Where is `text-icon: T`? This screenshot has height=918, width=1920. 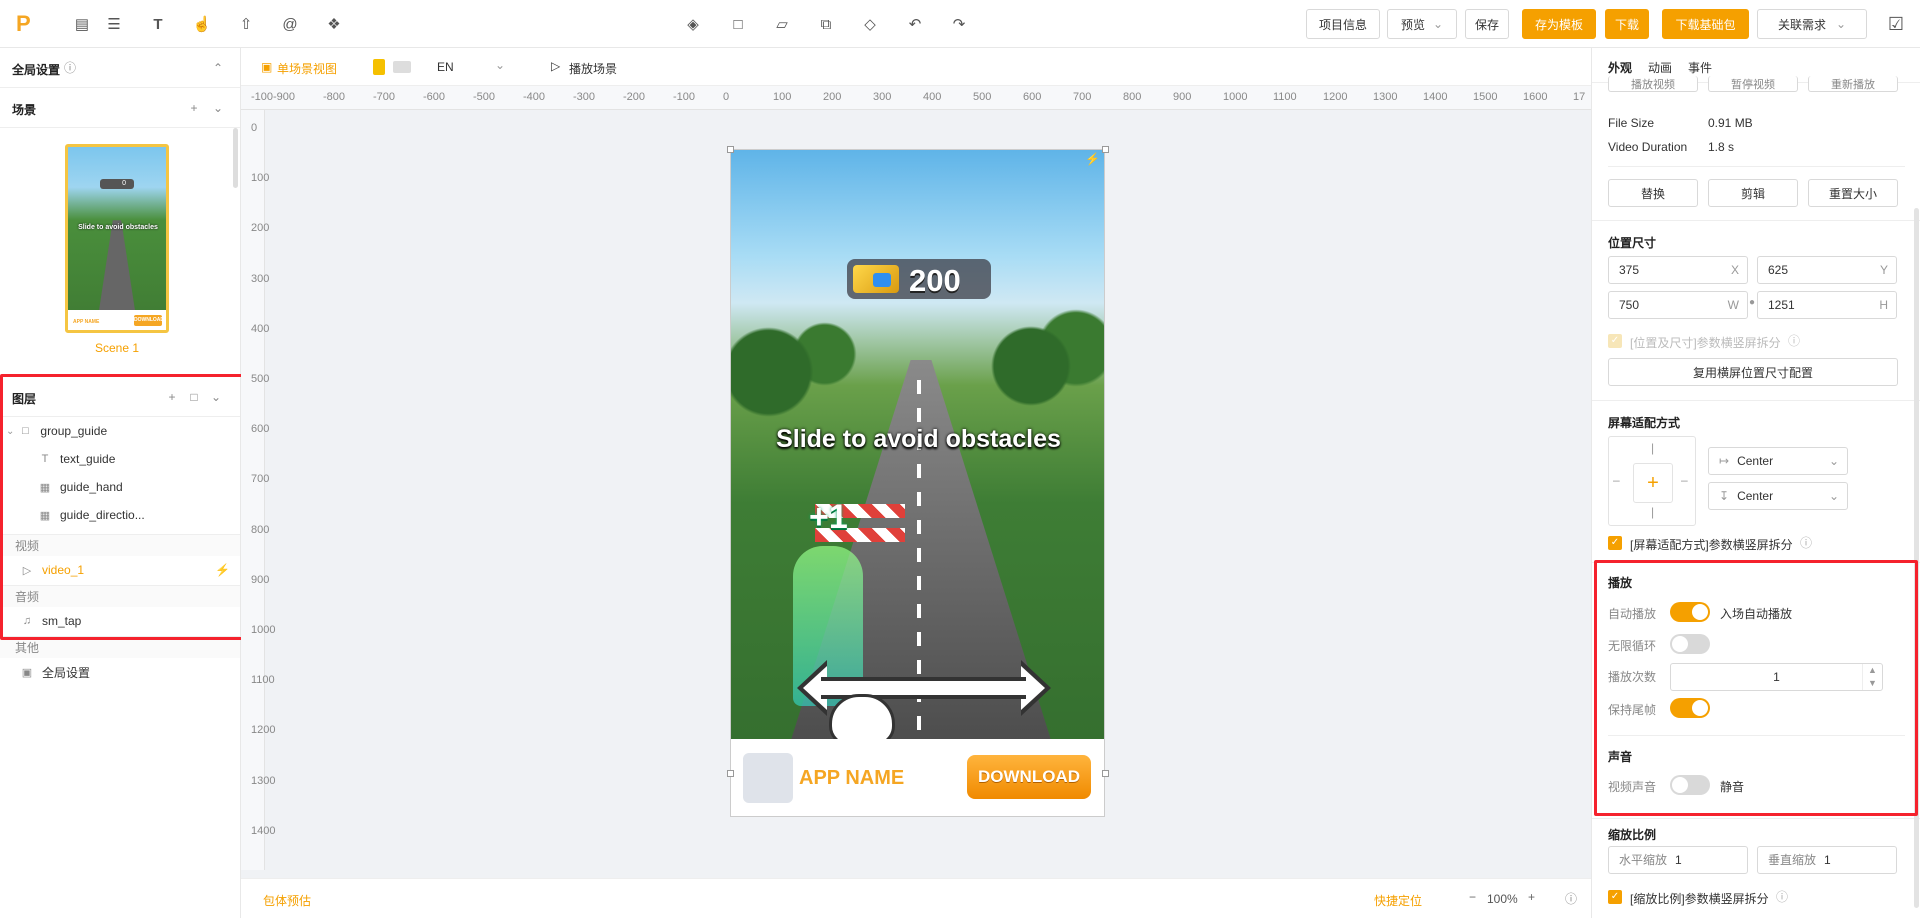 text-icon: T is located at coordinates (158, 24).